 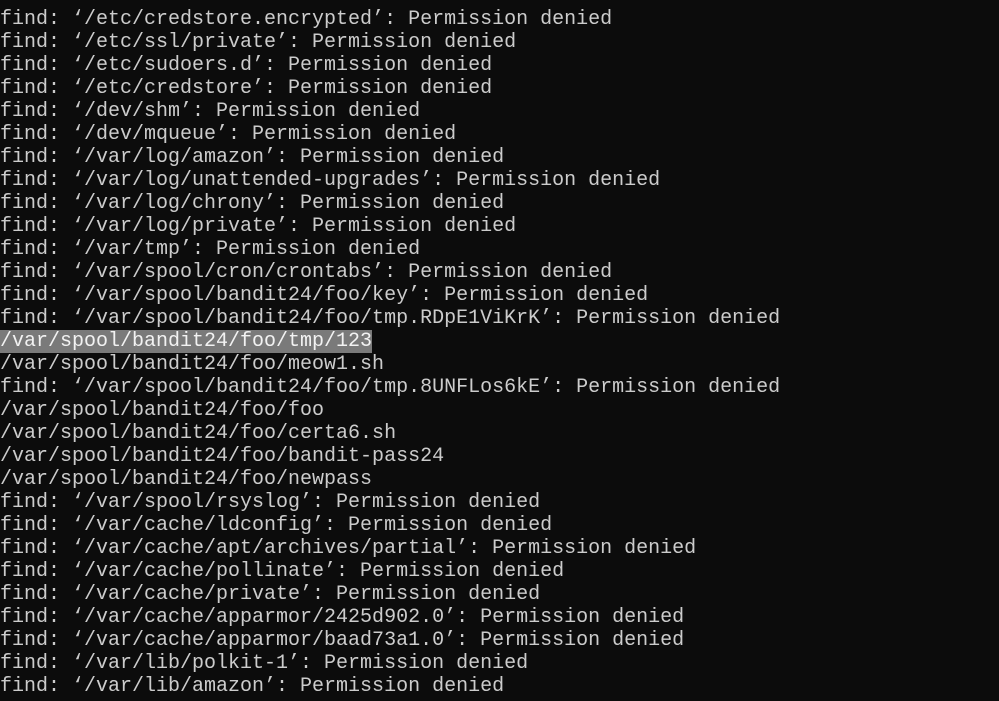 What do you see at coordinates (222, 456) in the screenshot?
I see `terminal-line-text: /var/spool/bandit24/foo/bandit-pass24` at bounding box center [222, 456].